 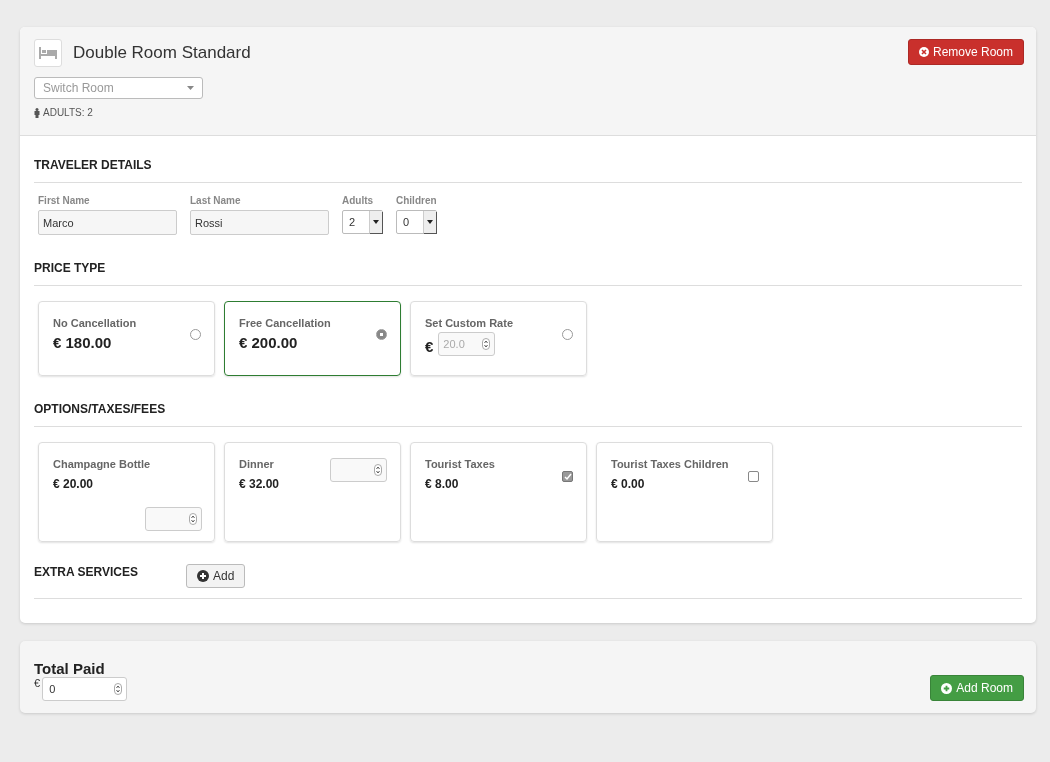 What do you see at coordinates (216, 200) in the screenshot?
I see `field-label: Last Name` at bounding box center [216, 200].